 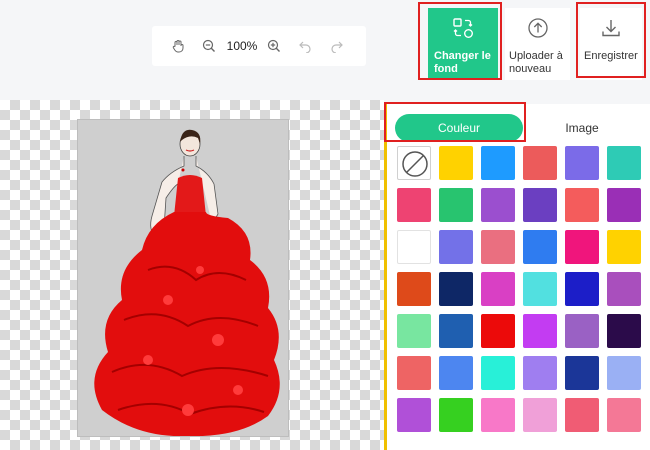 I want to click on zoom-out-icon, so click(x=209, y=46).